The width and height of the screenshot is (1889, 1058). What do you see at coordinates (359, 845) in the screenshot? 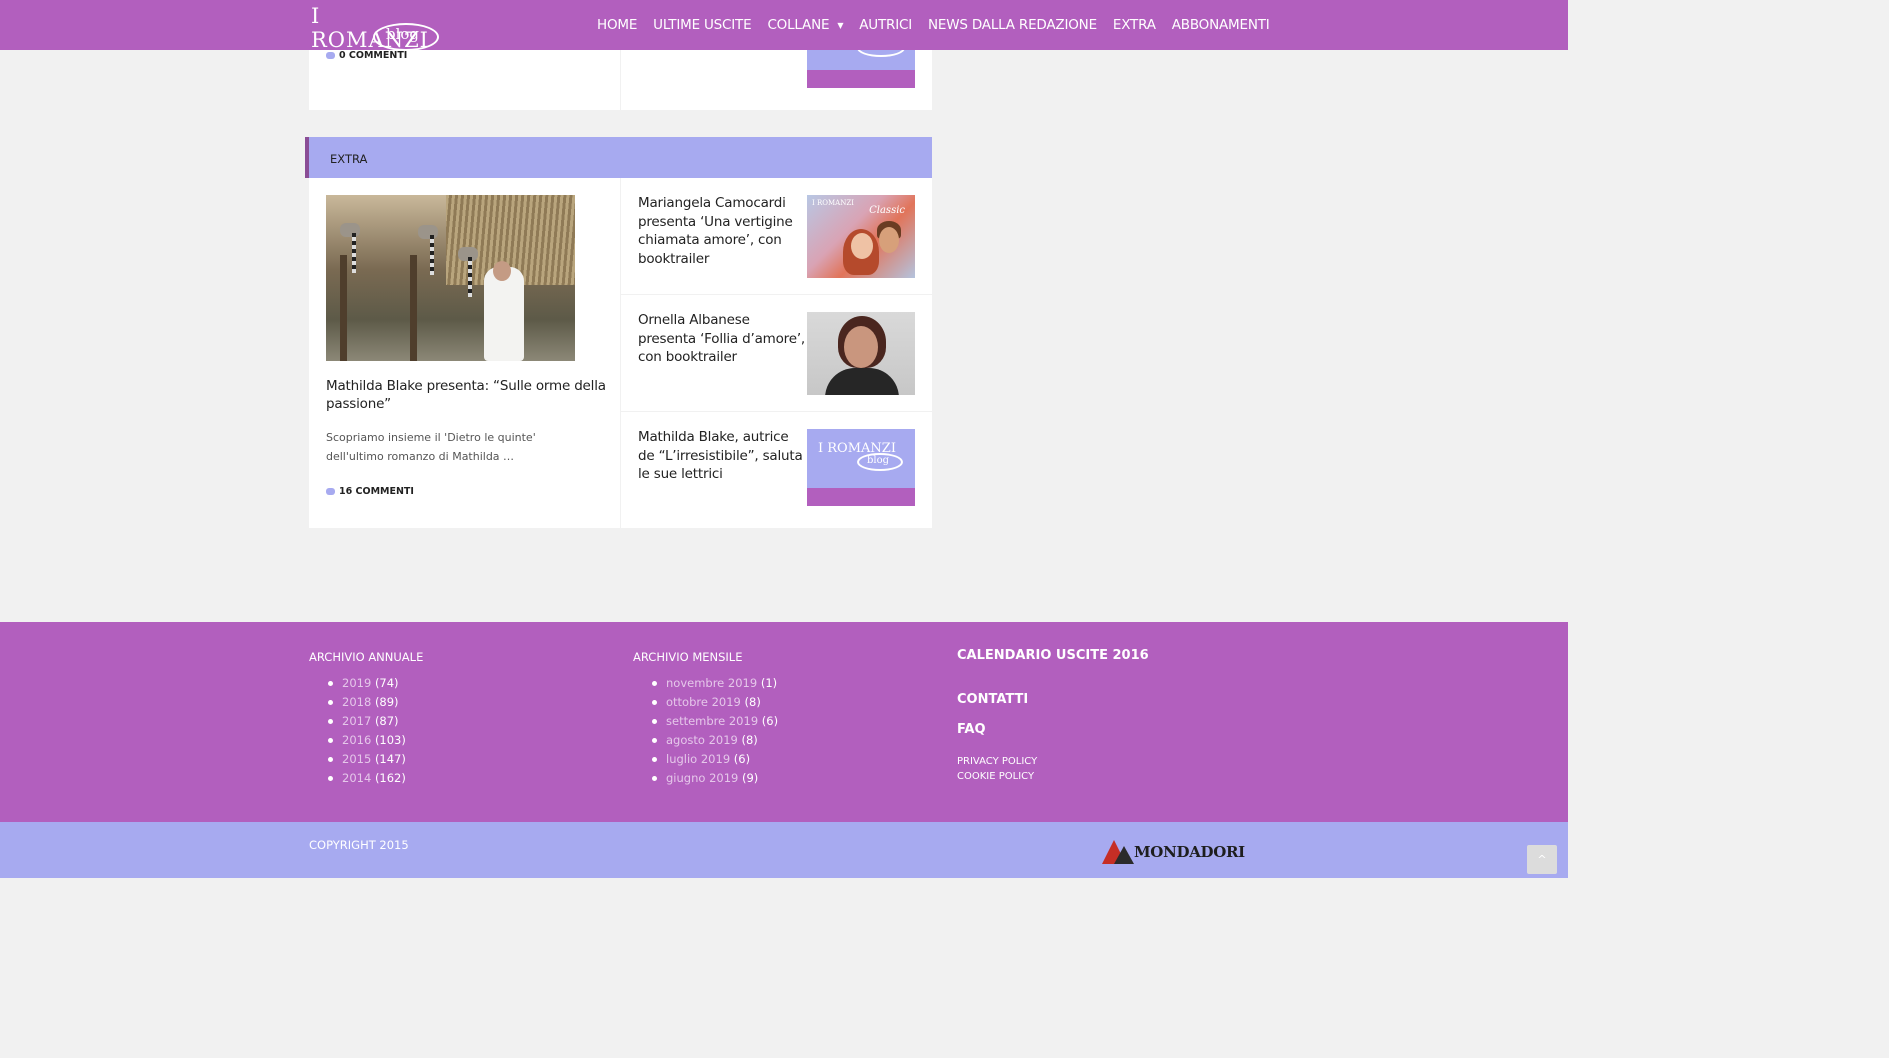
I see `copyright-text: COPYRIGHT 2015` at bounding box center [359, 845].